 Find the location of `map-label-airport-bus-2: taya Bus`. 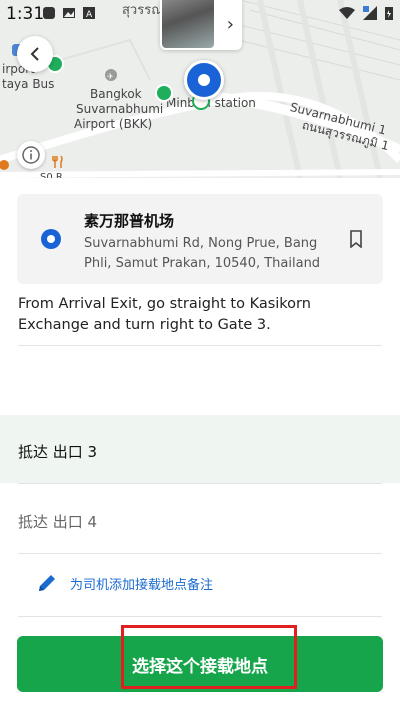

map-label-airport-bus-2: taya Bus is located at coordinates (28, 84).